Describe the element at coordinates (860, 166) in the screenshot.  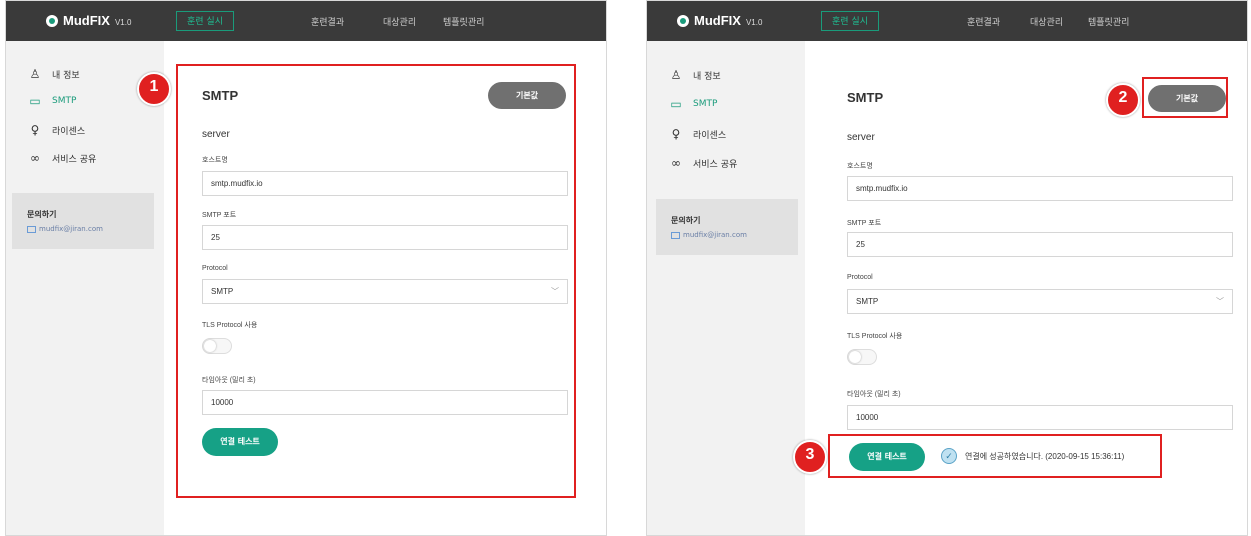
I see `host-label: 호스트명` at that location.